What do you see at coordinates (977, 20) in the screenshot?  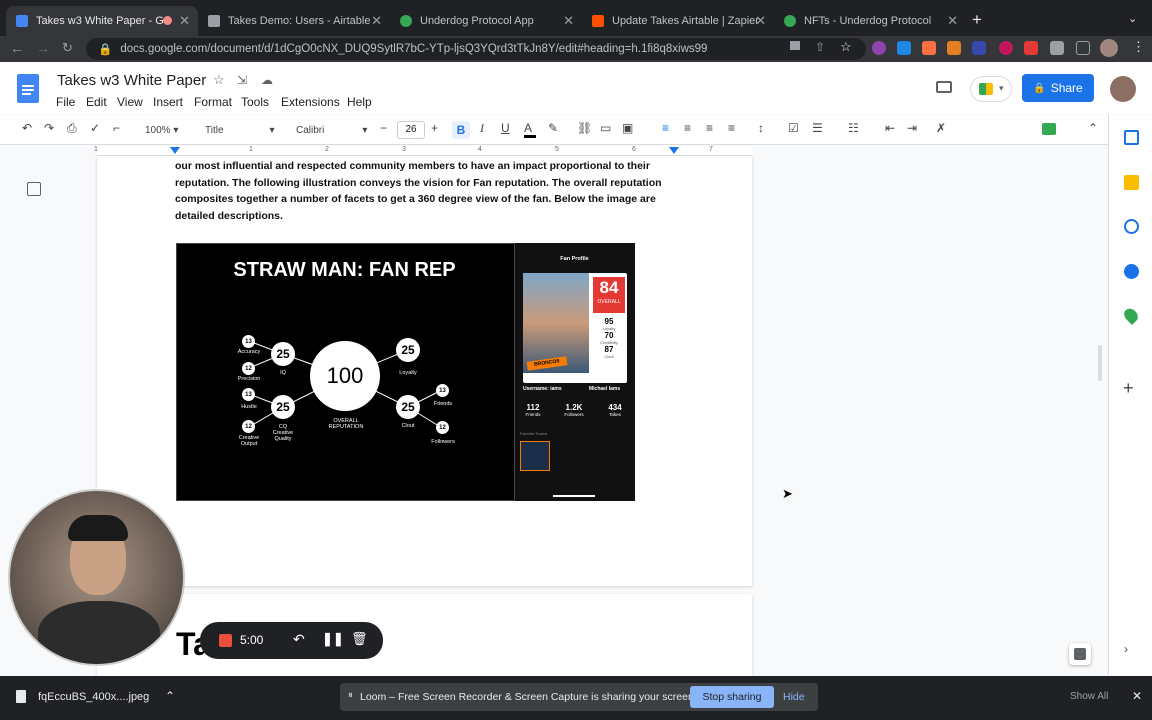 I see `new-tab-icon: +` at bounding box center [977, 20].